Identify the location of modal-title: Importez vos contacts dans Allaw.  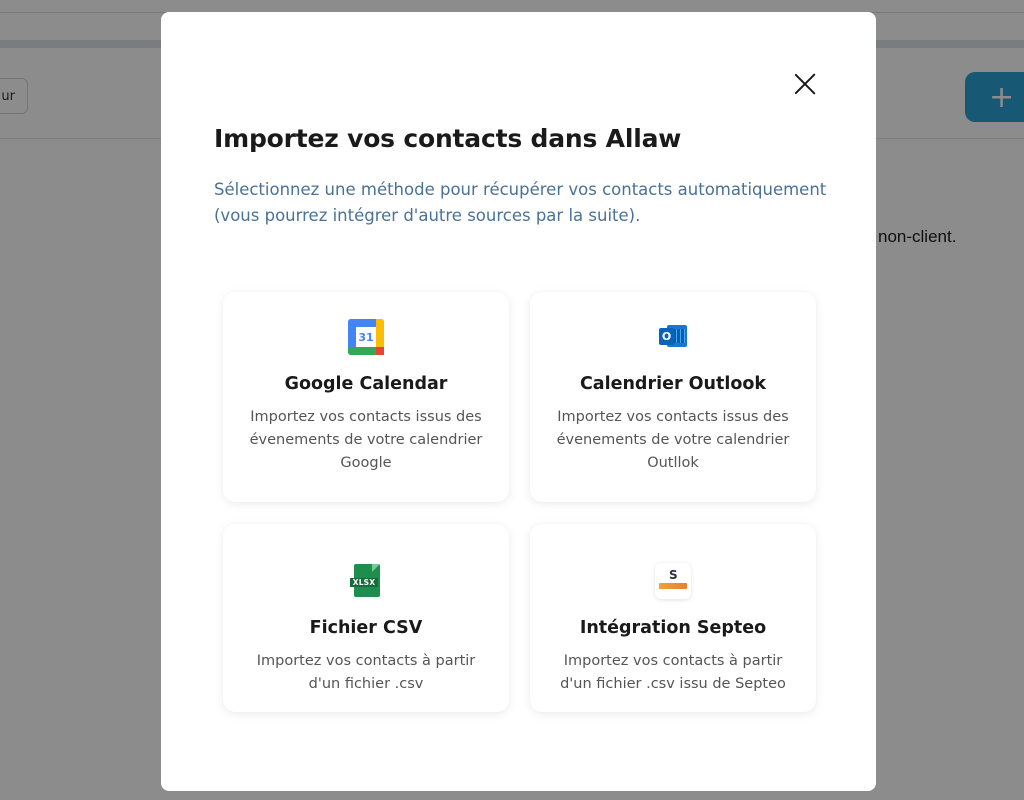
(448, 138).